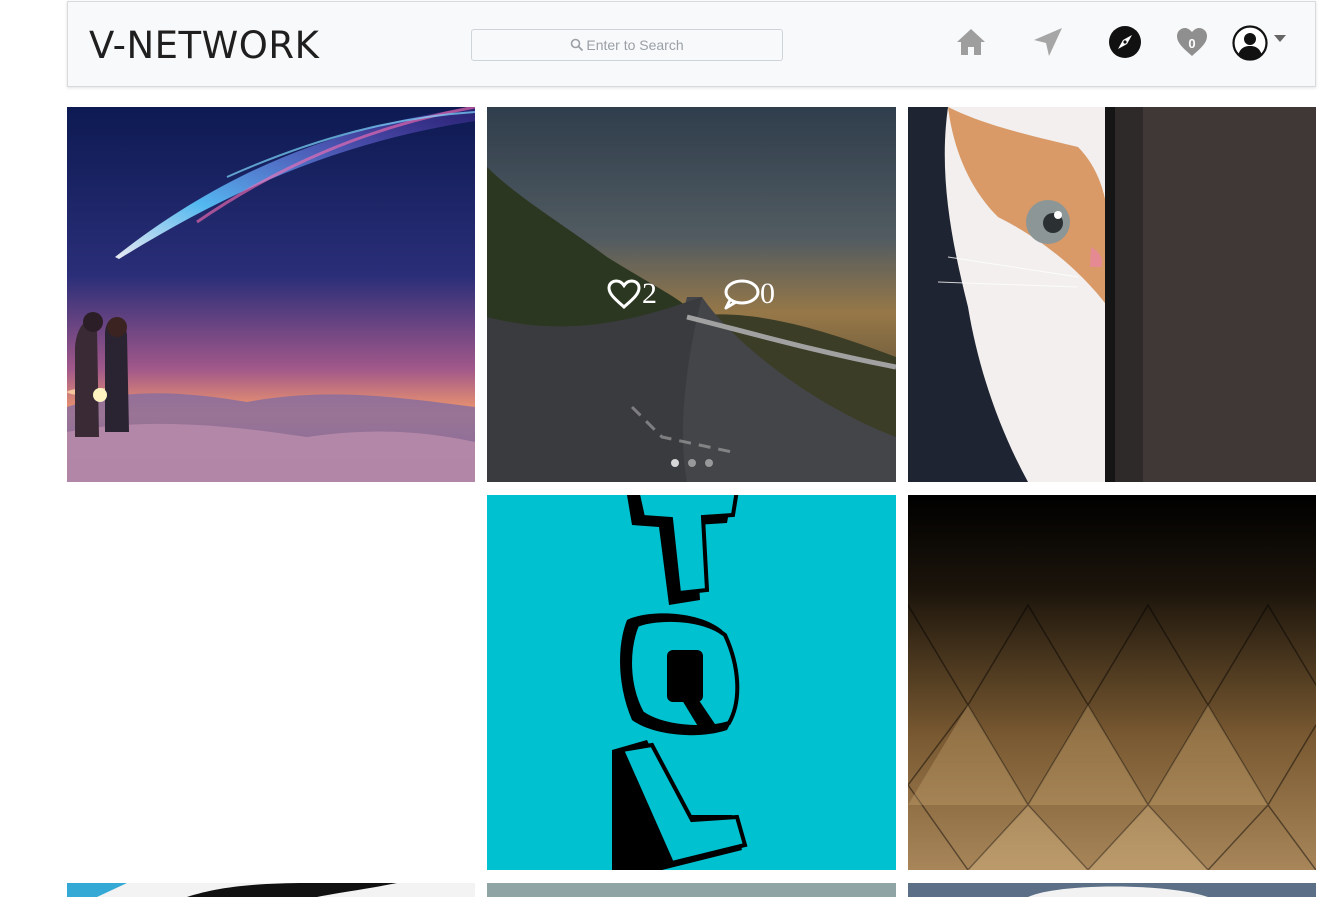 Image resolution: width=1340 pixels, height=897 pixels. I want to click on comments-count: 0, so click(767, 293).